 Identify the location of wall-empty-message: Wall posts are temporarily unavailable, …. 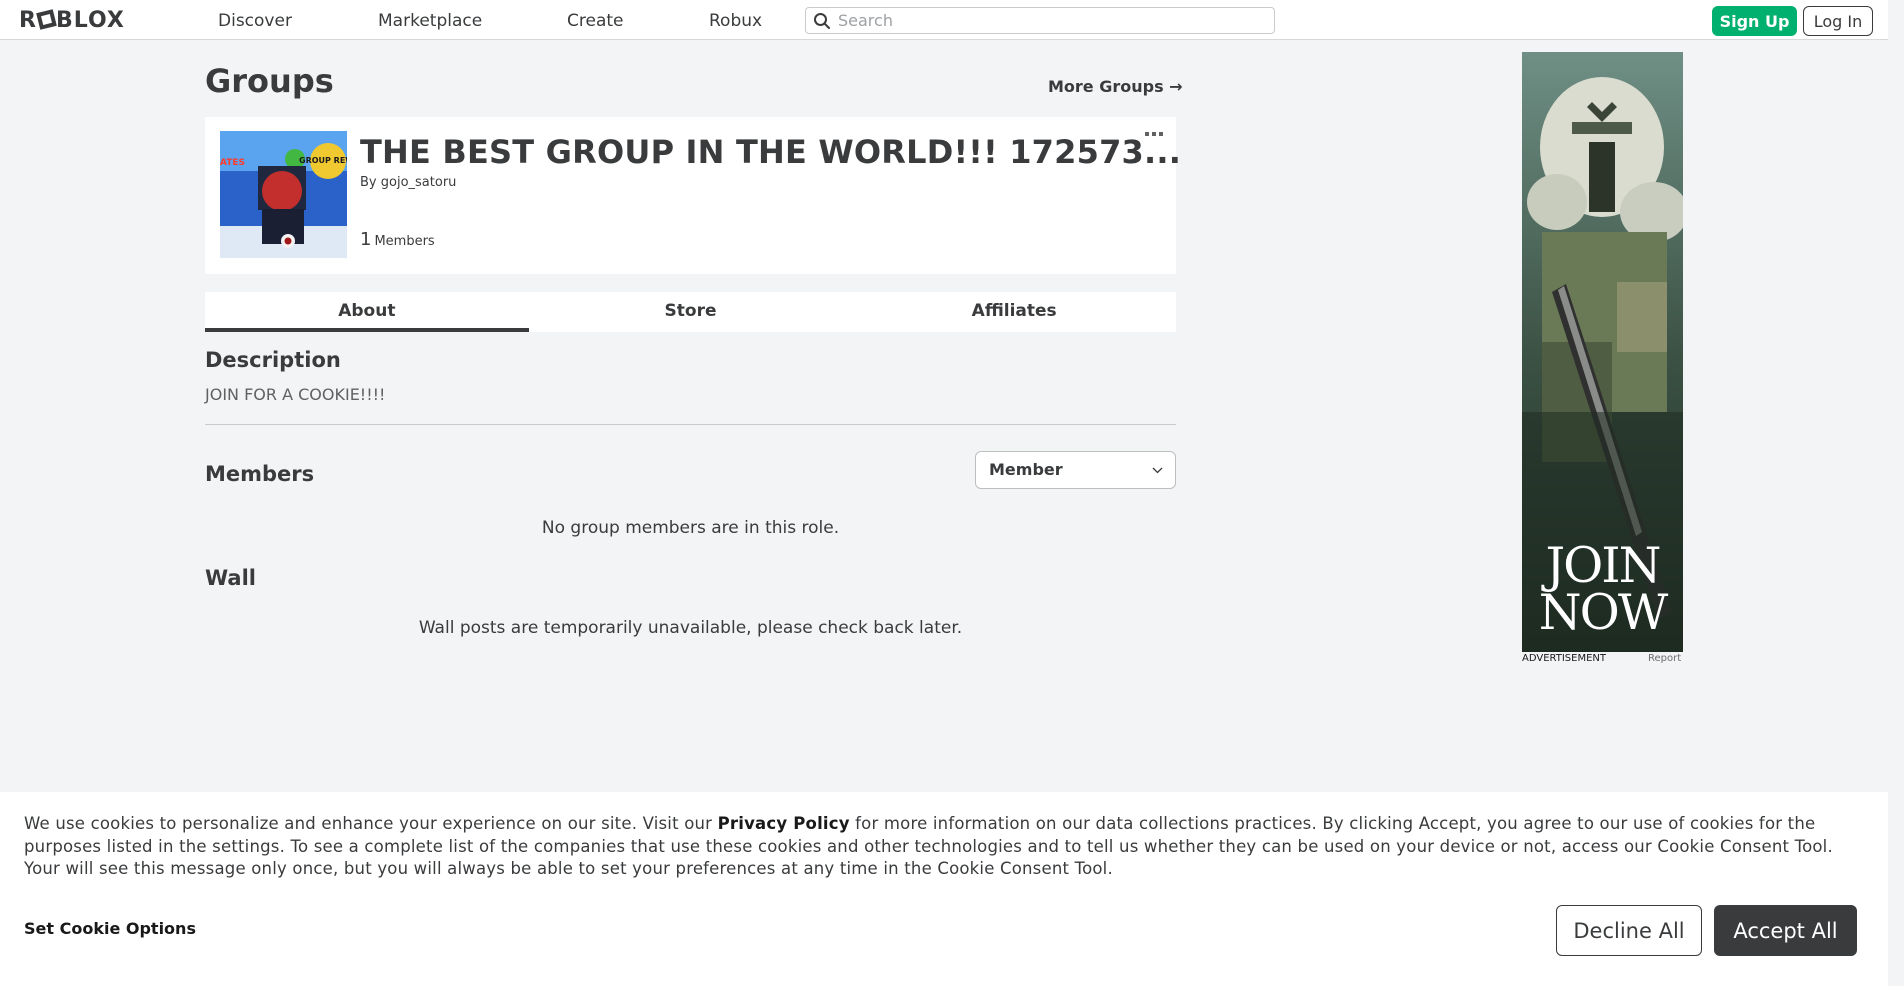
(690, 628).